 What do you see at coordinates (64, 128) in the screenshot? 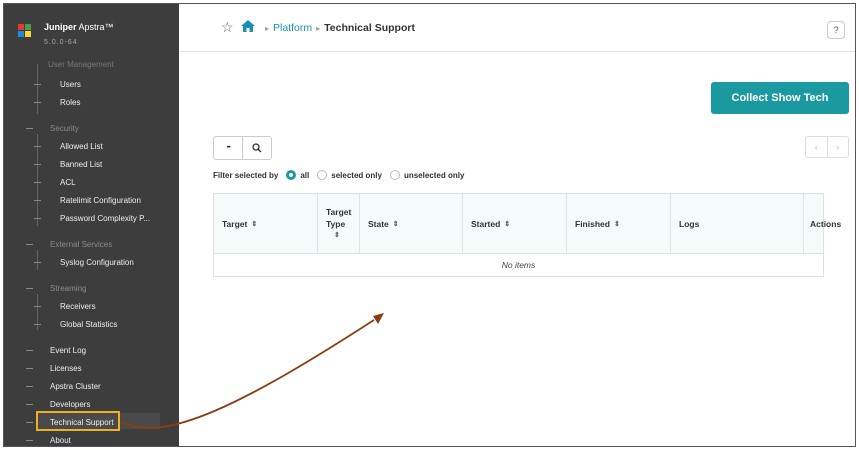
I see `sidebar-item-label: Security` at bounding box center [64, 128].